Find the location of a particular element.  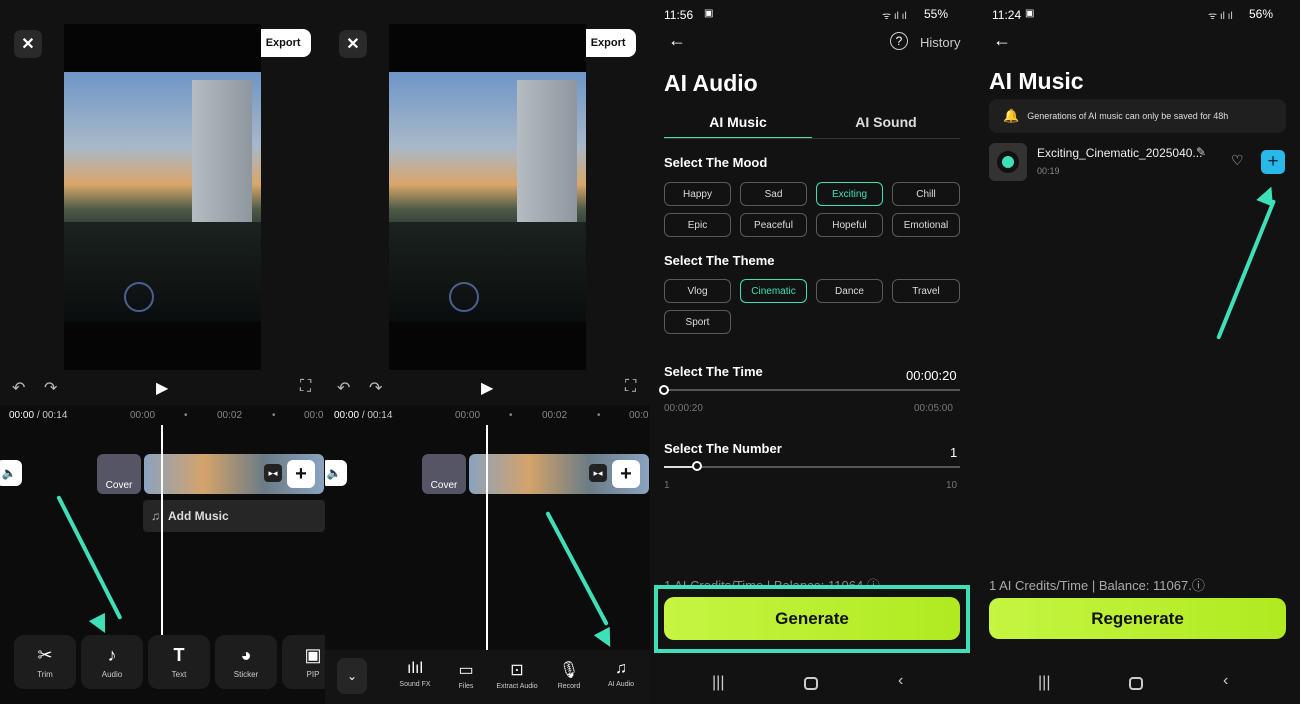

generate-button: Generate is located at coordinates (812, 618).